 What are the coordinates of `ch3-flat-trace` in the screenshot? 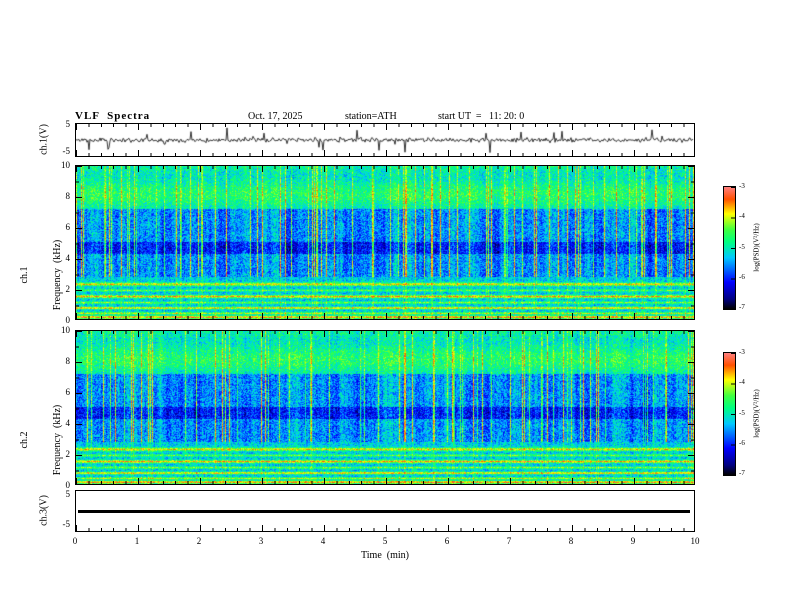 It's located at (384, 511).